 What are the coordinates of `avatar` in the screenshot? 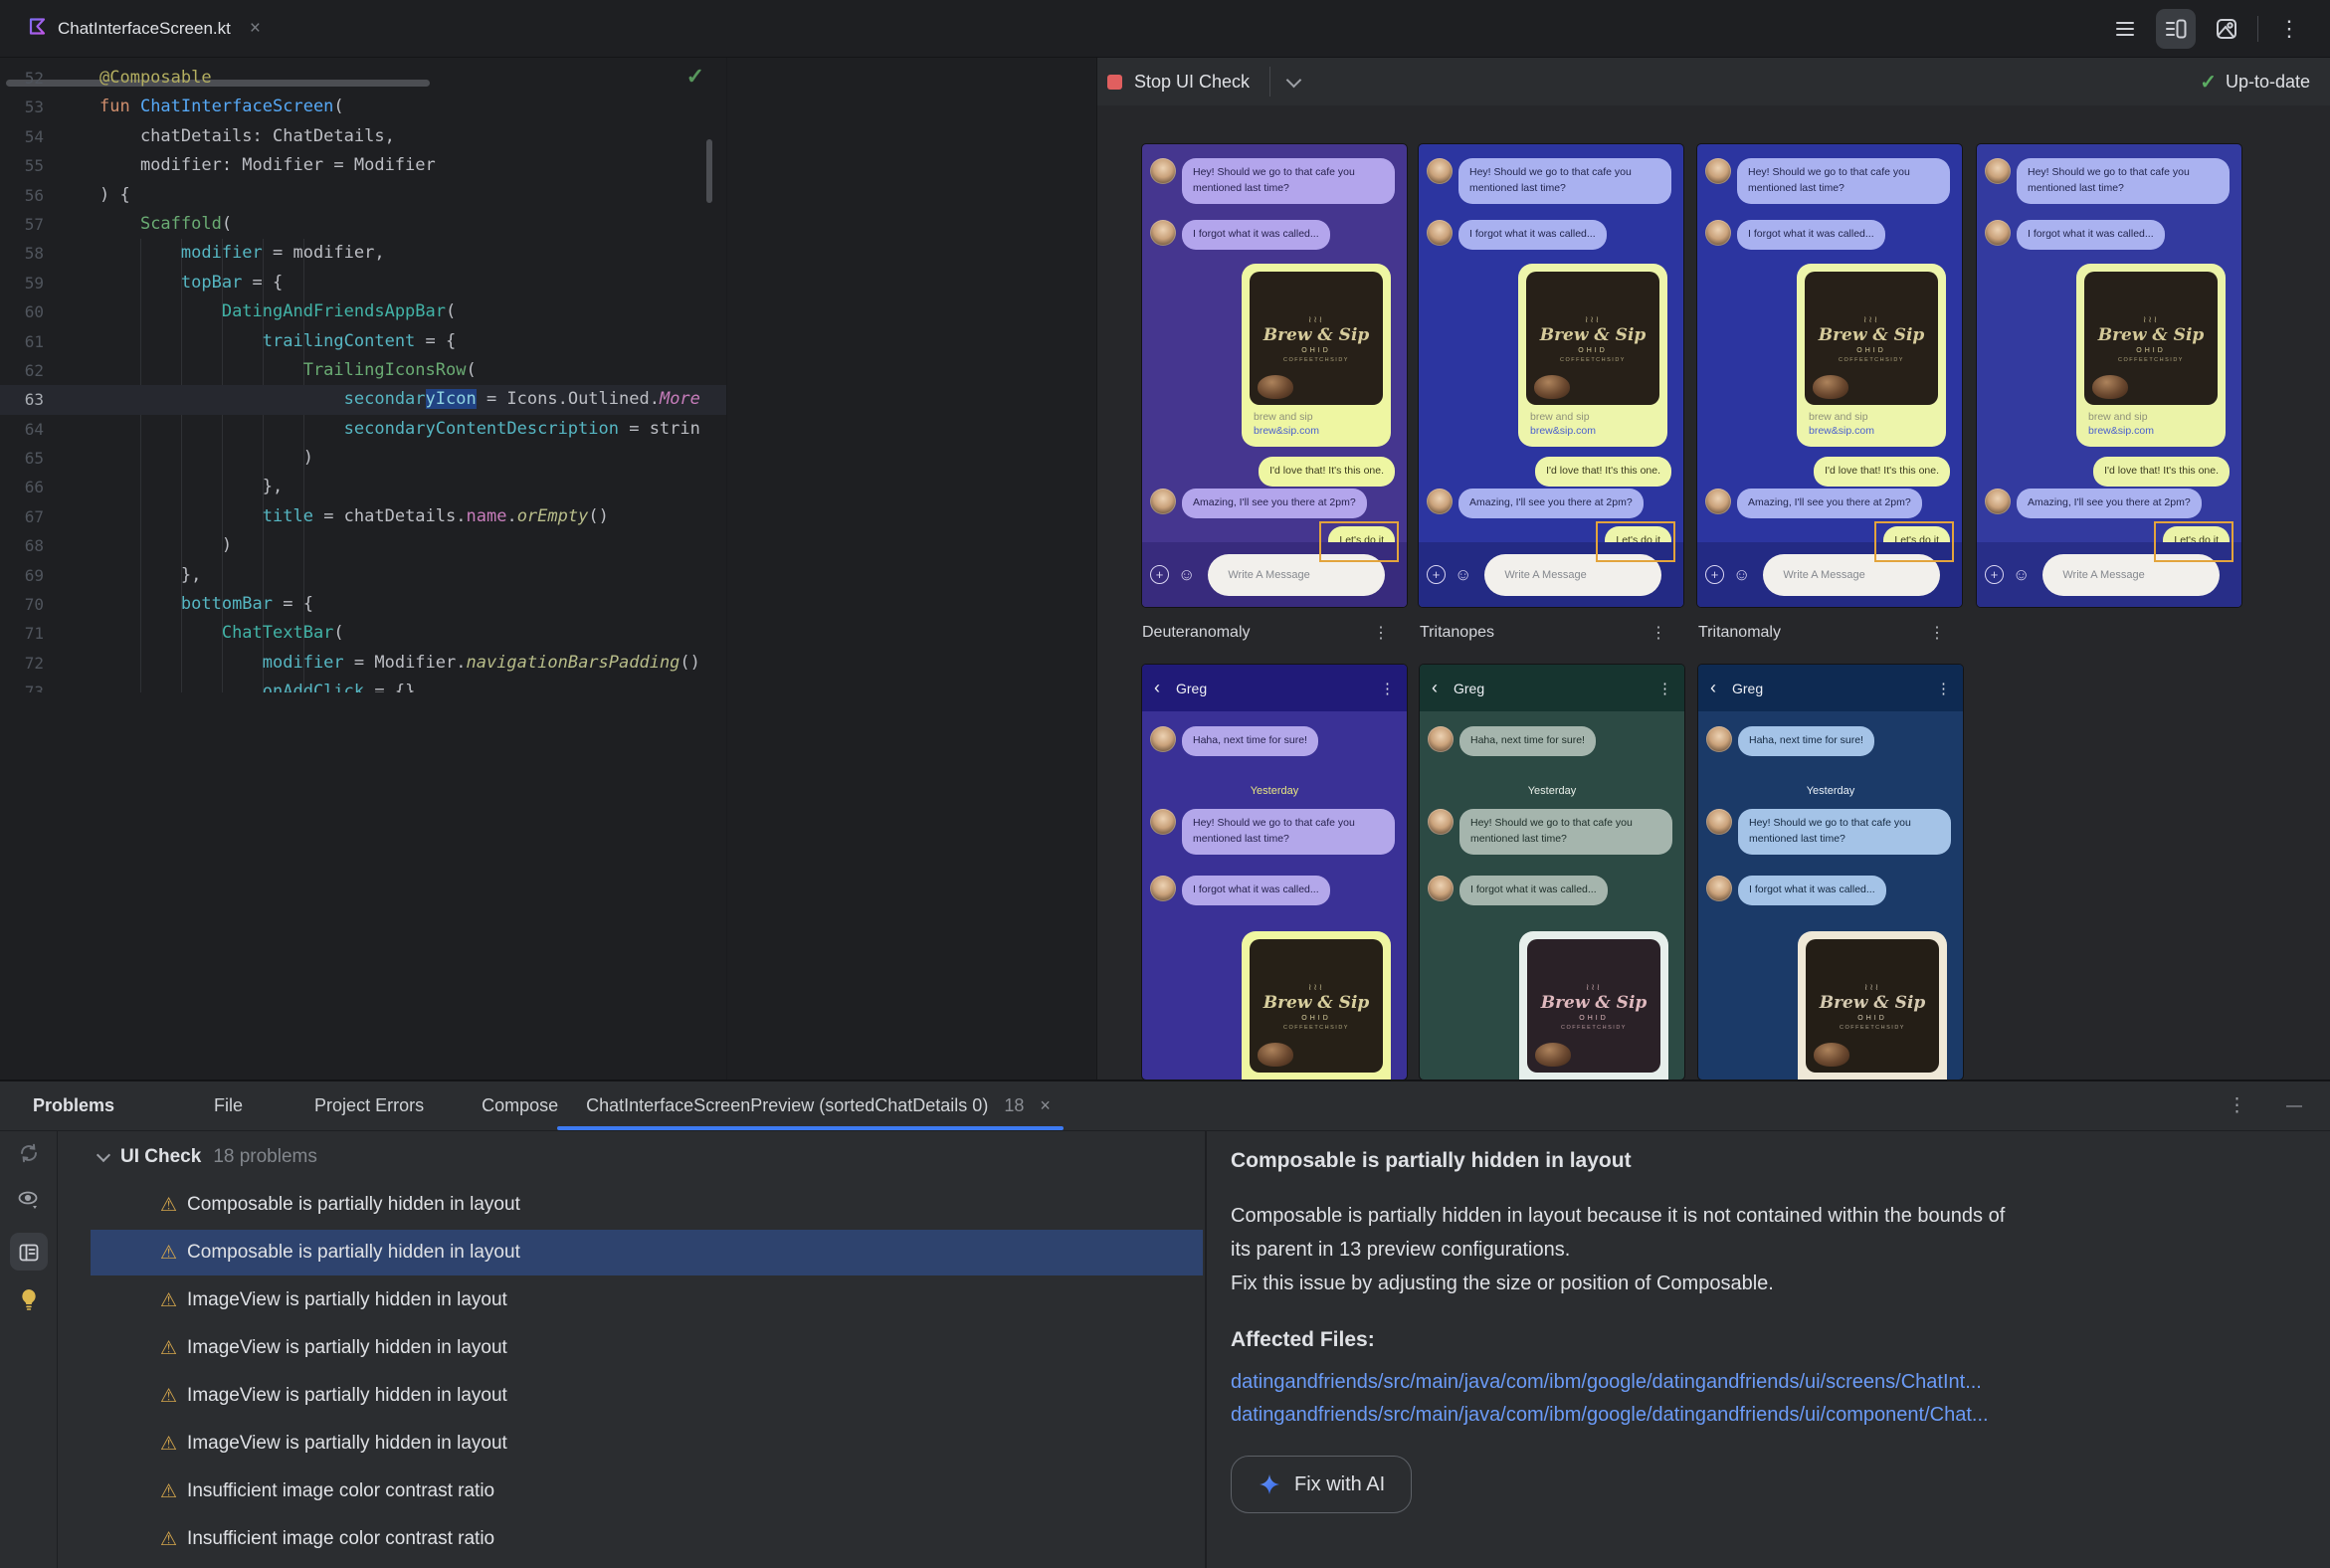 It's located at (1719, 888).